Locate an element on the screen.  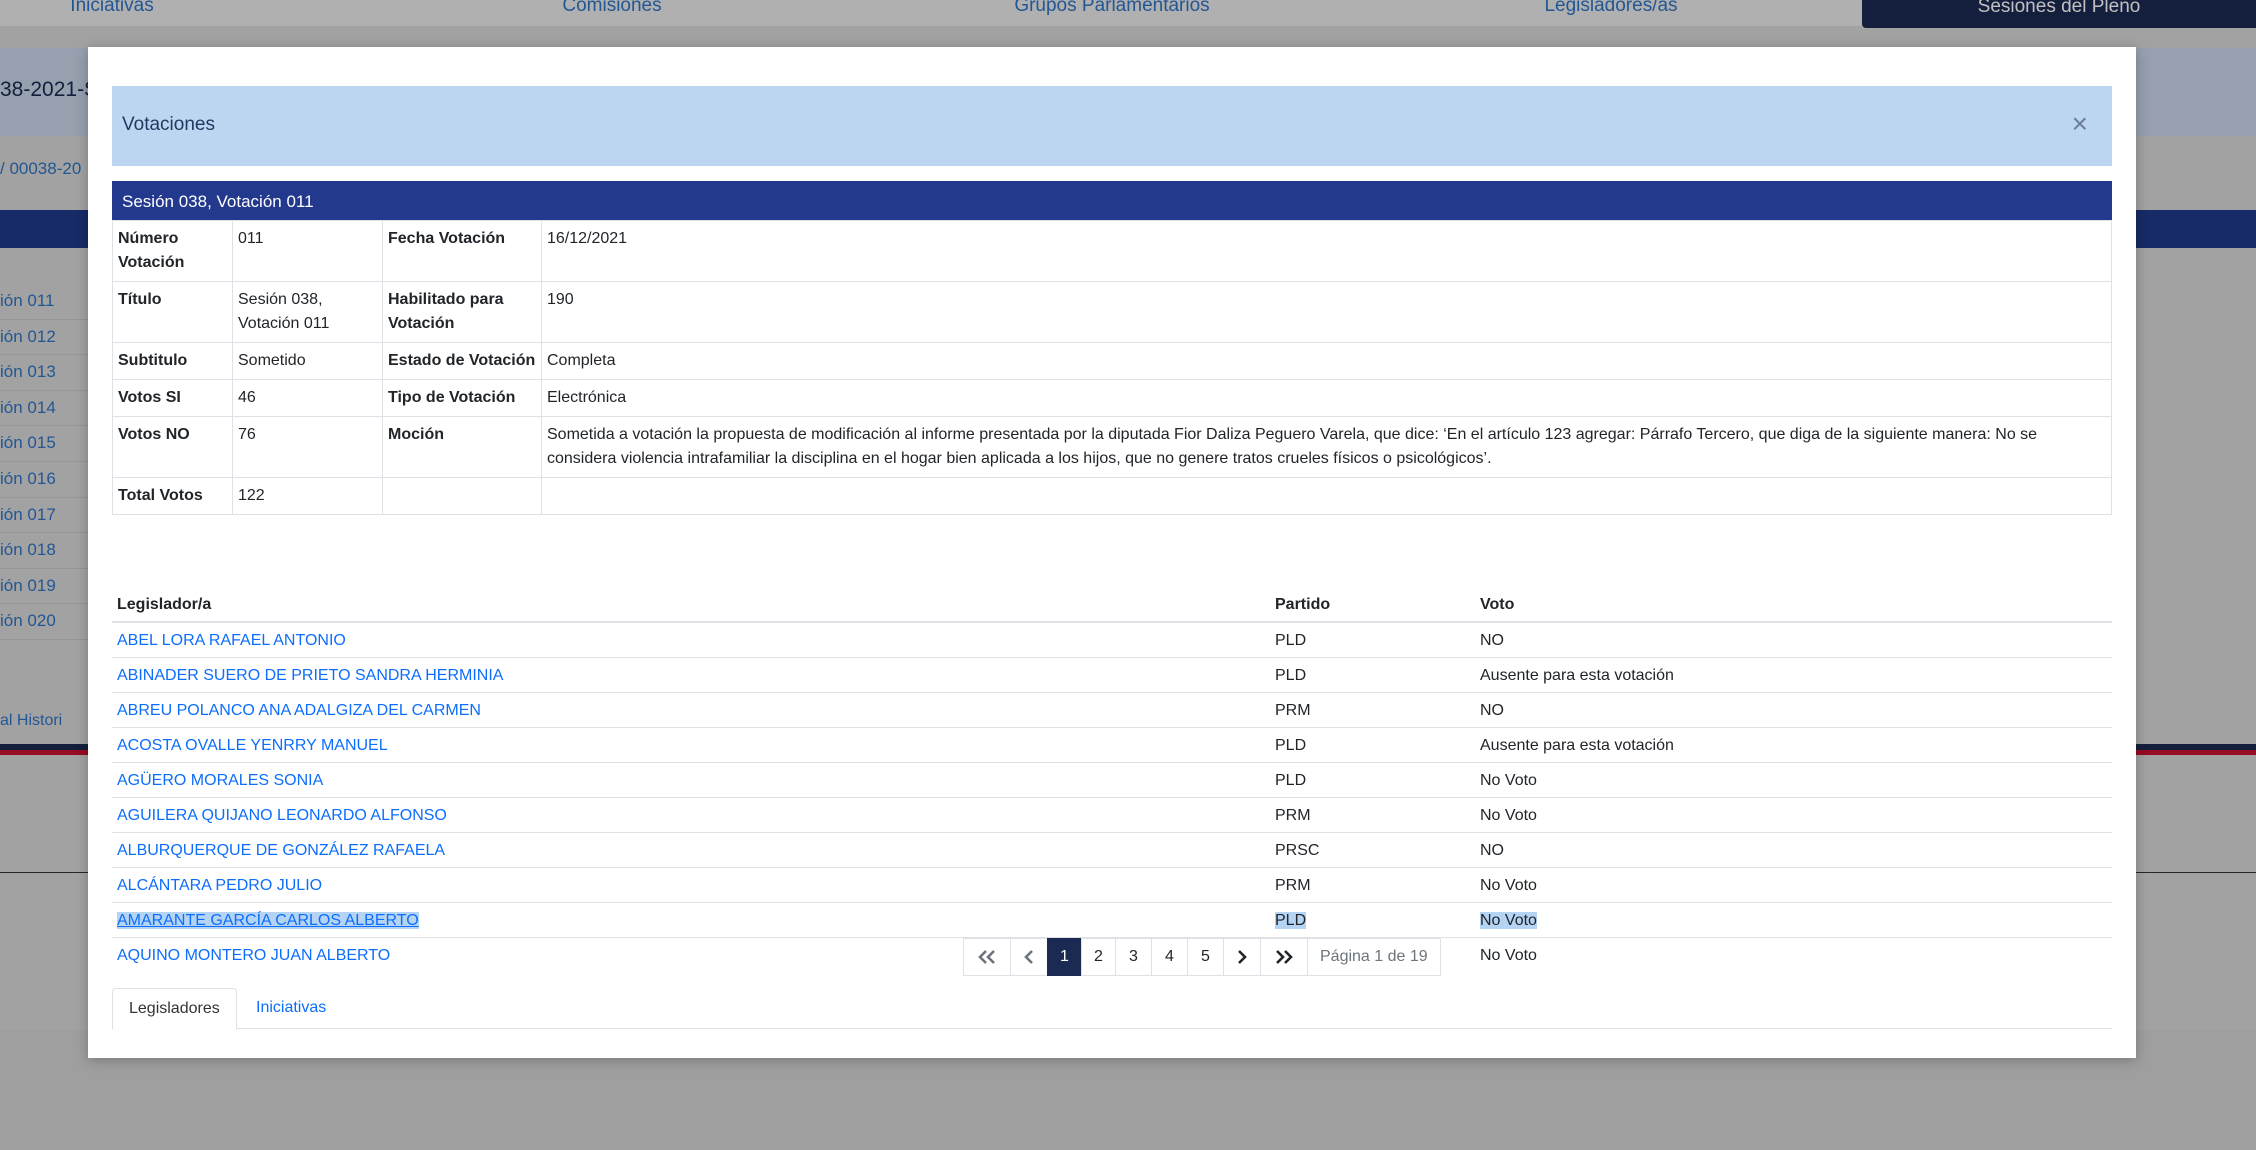
modal-header: Votaciones × is located at coordinates (1112, 126).